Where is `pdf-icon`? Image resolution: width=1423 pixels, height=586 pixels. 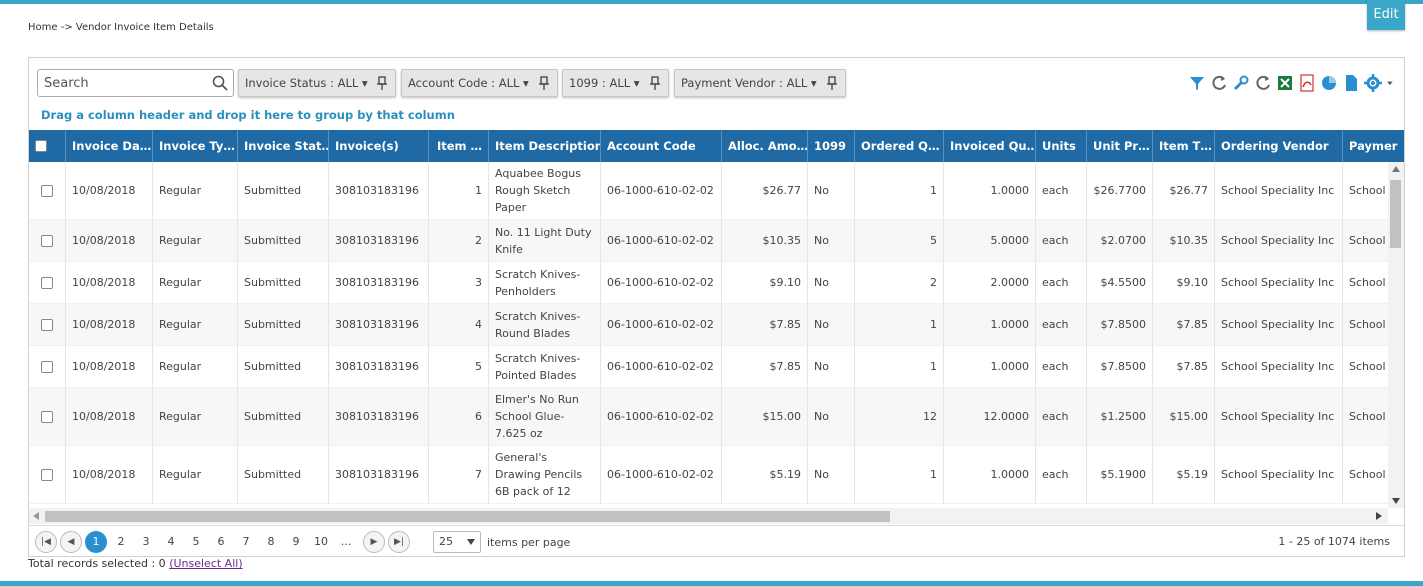 pdf-icon is located at coordinates (1307, 83).